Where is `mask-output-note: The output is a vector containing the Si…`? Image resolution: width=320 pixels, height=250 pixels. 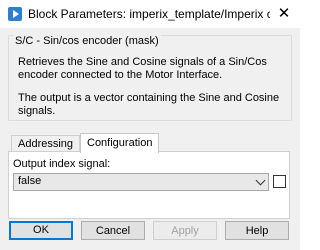 mask-output-note: The output is a vector containing the Si… is located at coordinates (149, 104).